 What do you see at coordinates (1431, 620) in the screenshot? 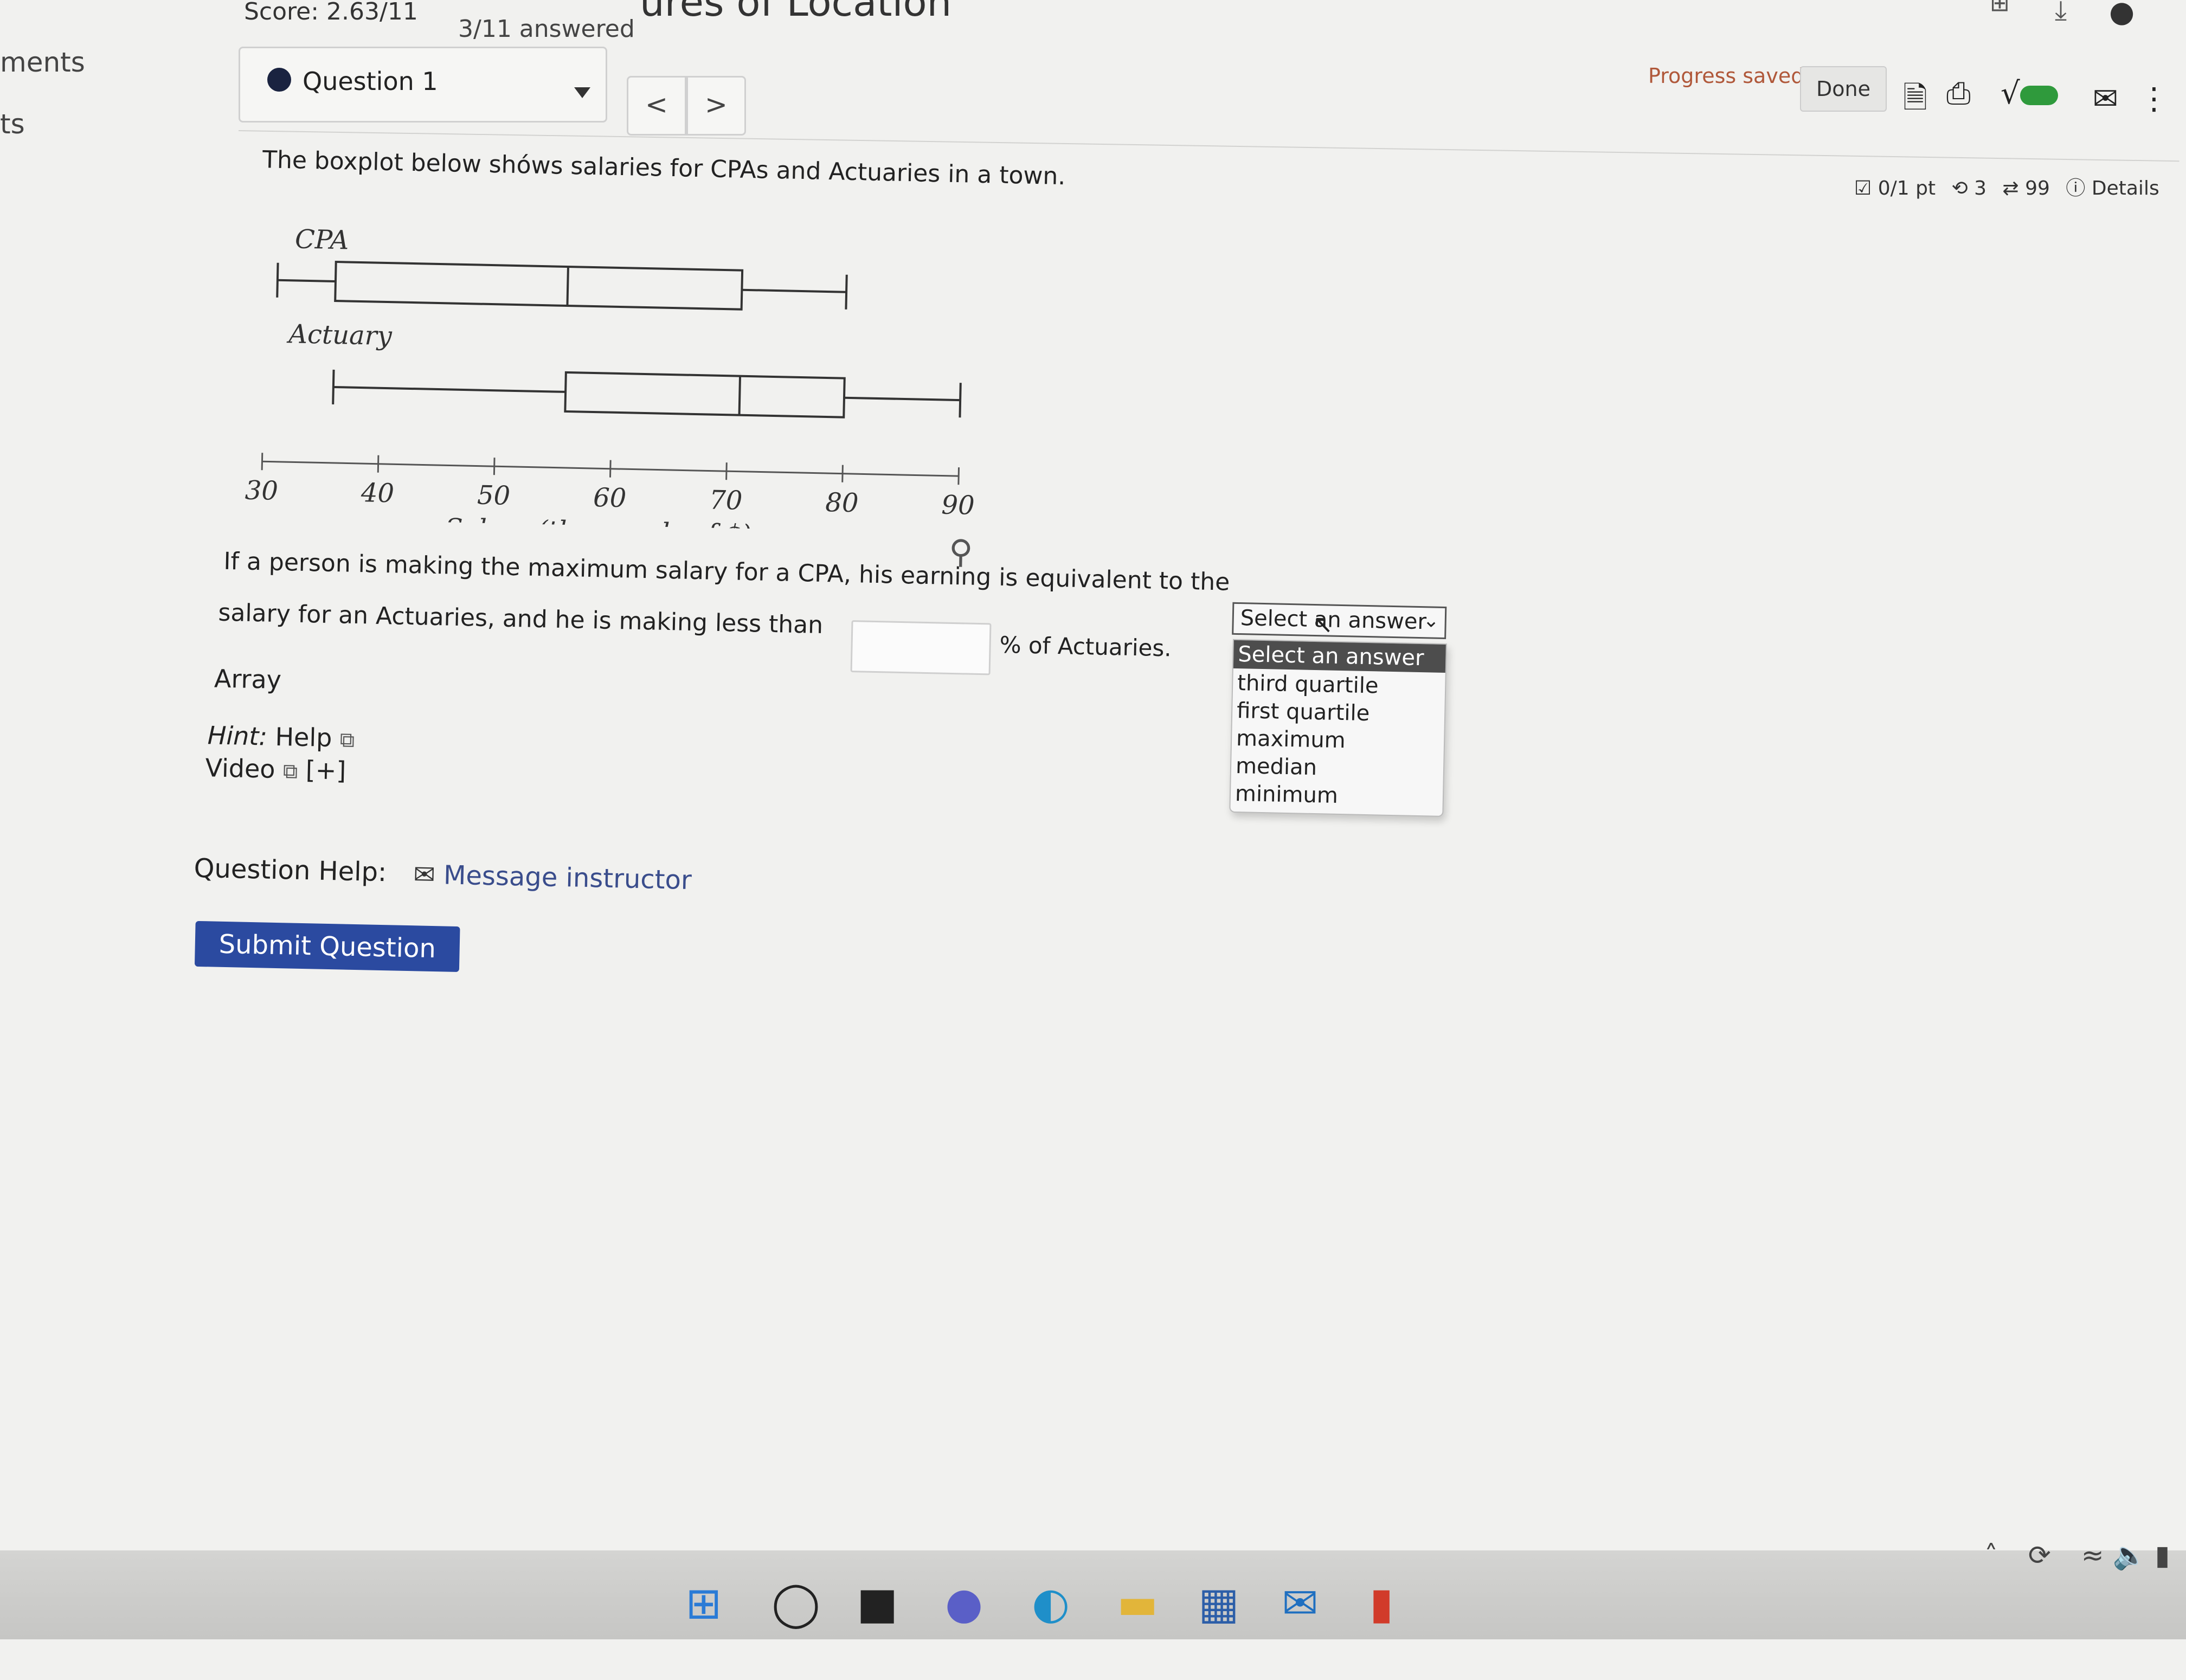
I see `chevron-down-icon: ⌄` at bounding box center [1431, 620].